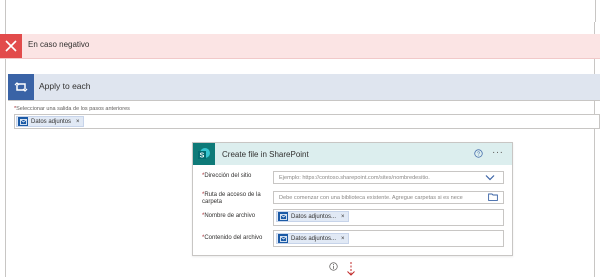  What do you see at coordinates (65, 86) in the screenshot?
I see `apply-to-each-title: Apply to each` at bounding box center [65, 86].